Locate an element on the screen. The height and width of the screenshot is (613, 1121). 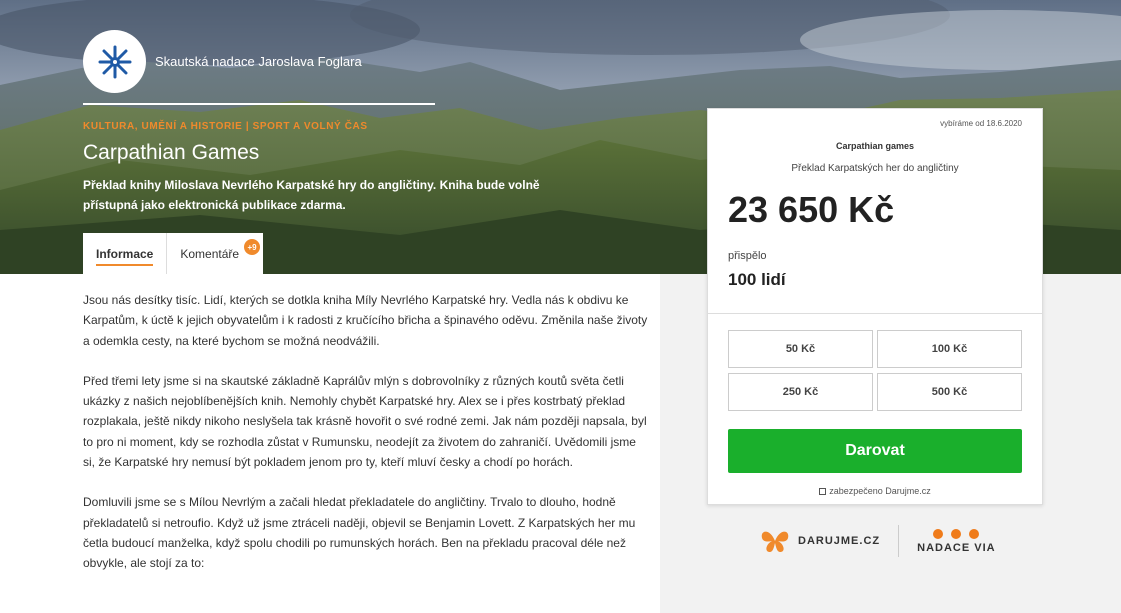
organization-logo is located at coordinates (114, 61).